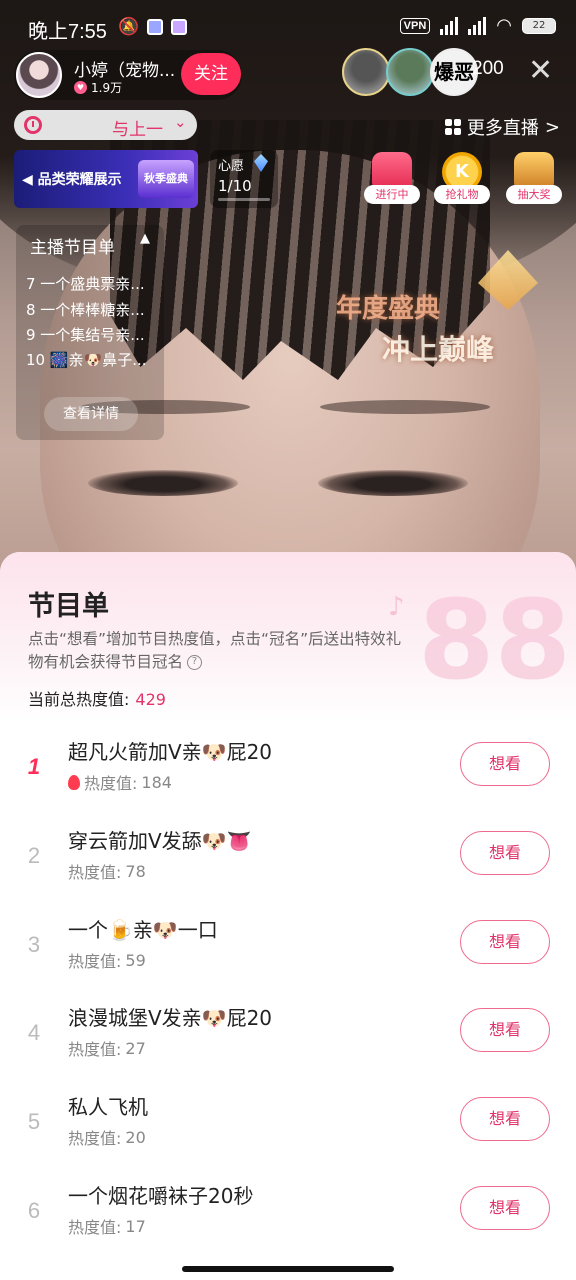  What do you see at coordinates (288, 772) in the screenshot?
I see `program-row: 1 超凡火箭加V亲🐶屁20 热度值: 184 想看` at bounding box center [288, 772].